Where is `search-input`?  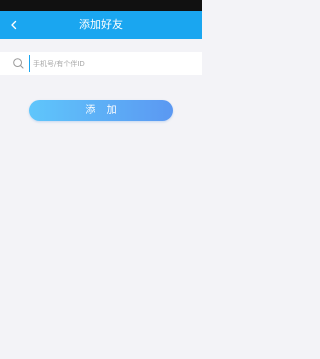
search-input is located at coordinates (111, 63).